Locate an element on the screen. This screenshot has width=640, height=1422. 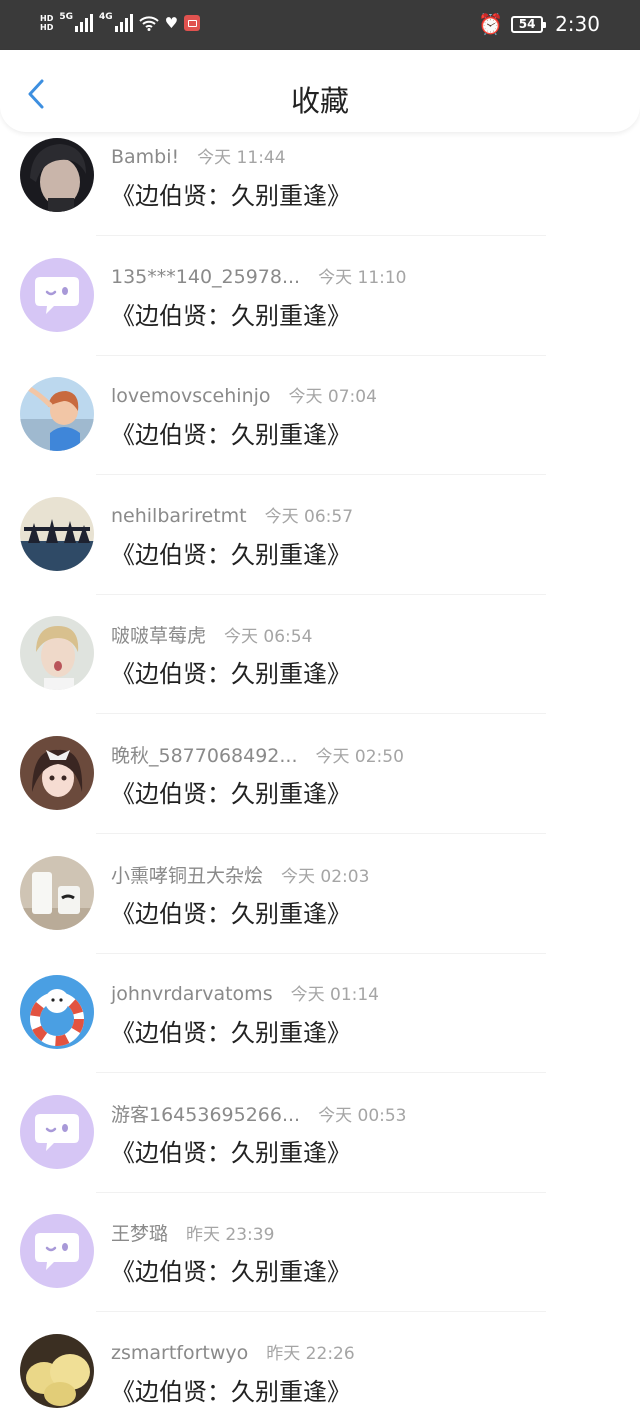
list-item: 王梦璐 昨天 23:39 《边伯贤：久别重逢》 is located at coordinates (320, 1268).